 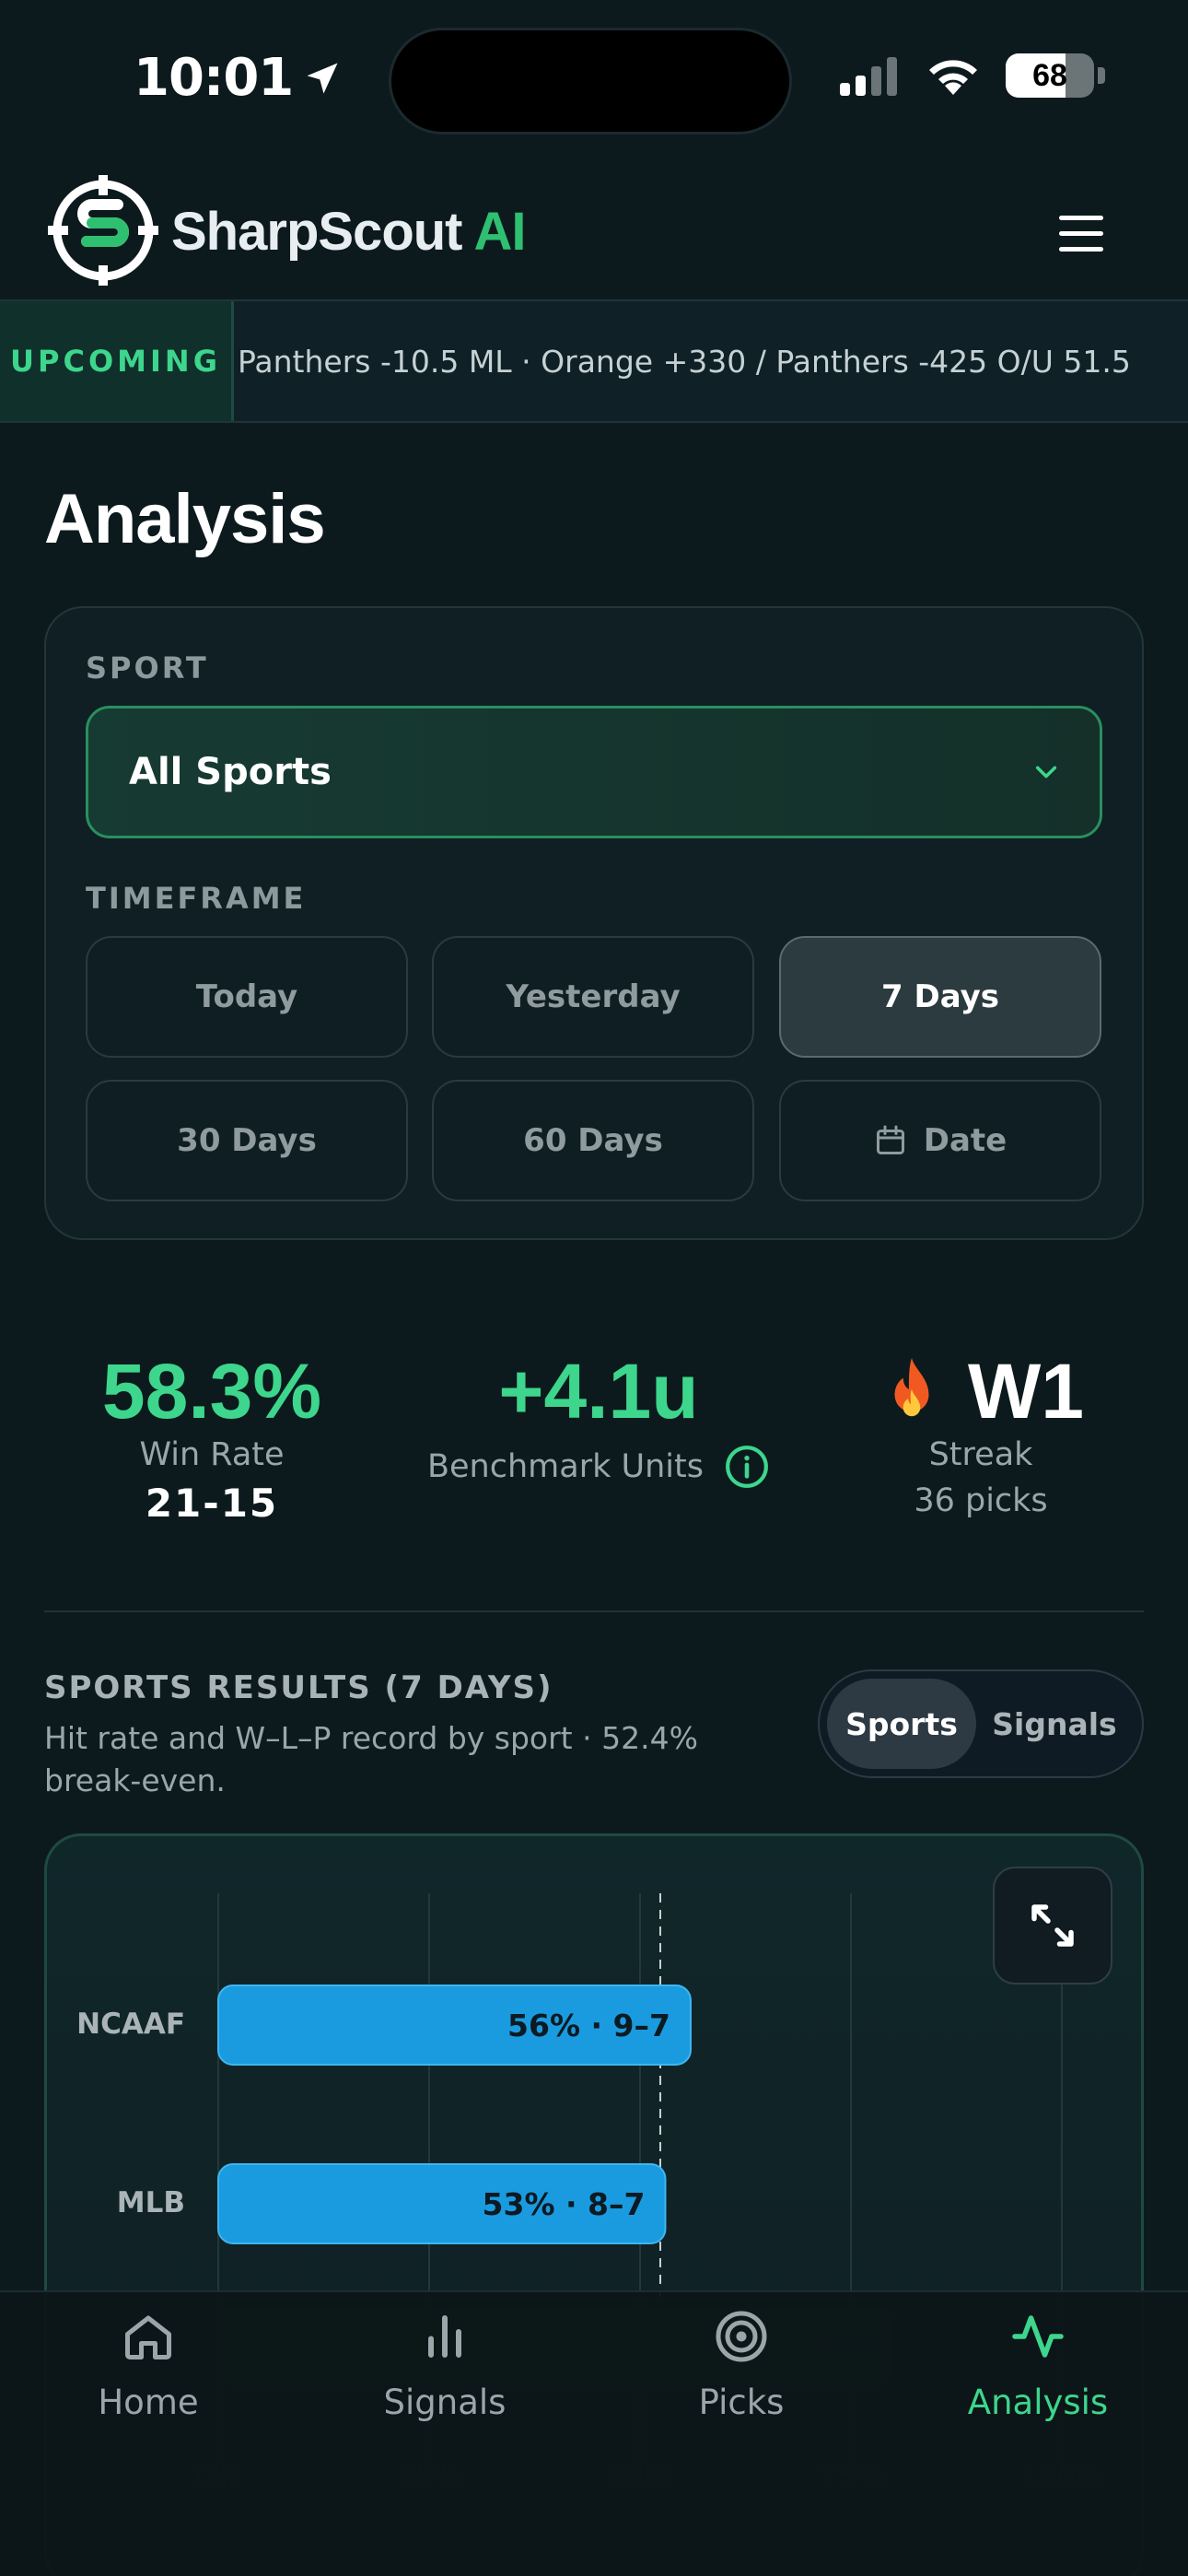 What do you see at coordinates (211, 1391) in the screenshot?
I see `win-rate-value: 58.3%` at bounding box center [211, 1391].